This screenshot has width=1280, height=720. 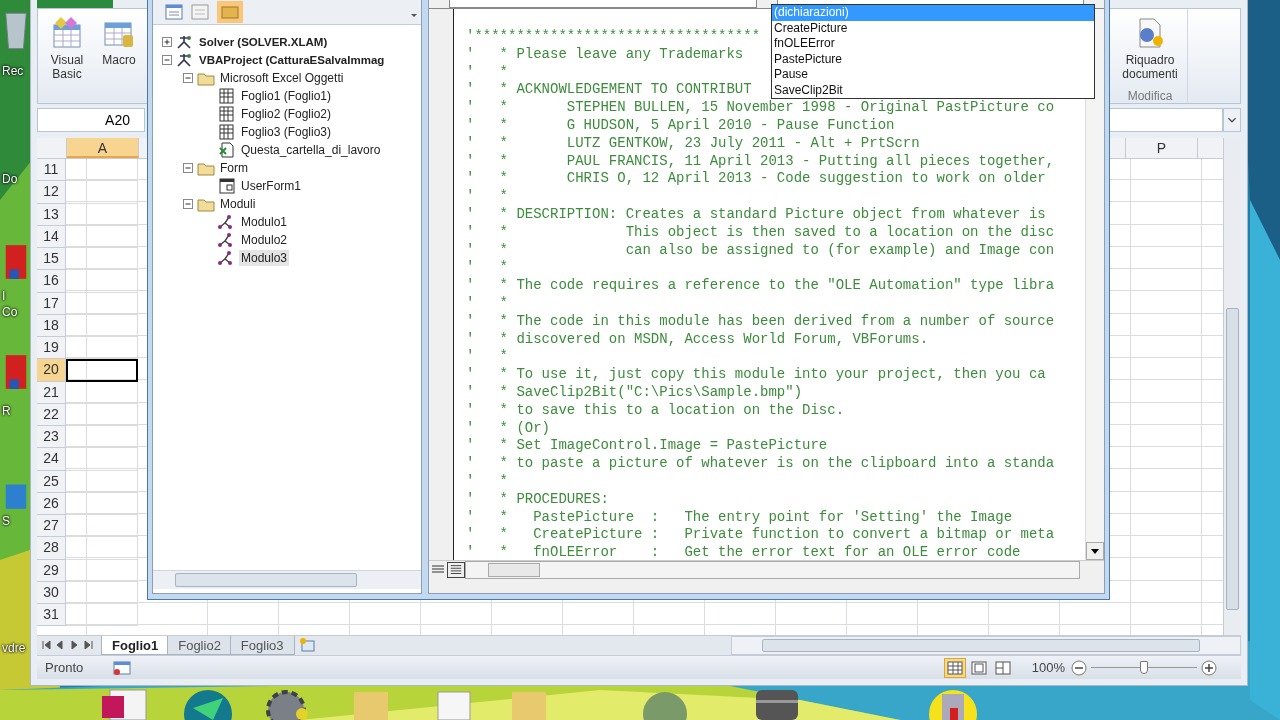 I want to click on dropdown-option: fnOLEError, so click(x=933, y=44).